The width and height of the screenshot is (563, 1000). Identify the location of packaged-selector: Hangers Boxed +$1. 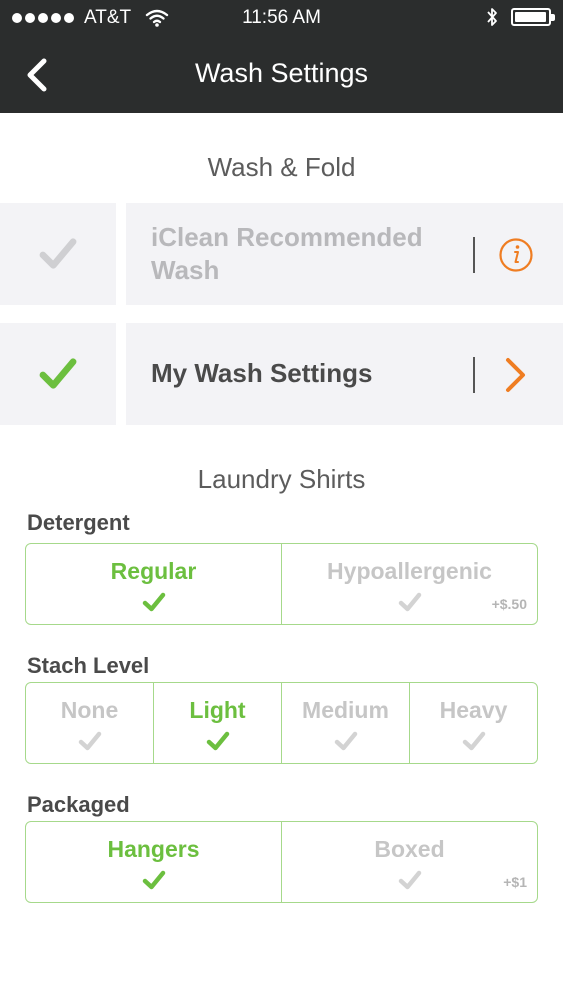
(281, 862).